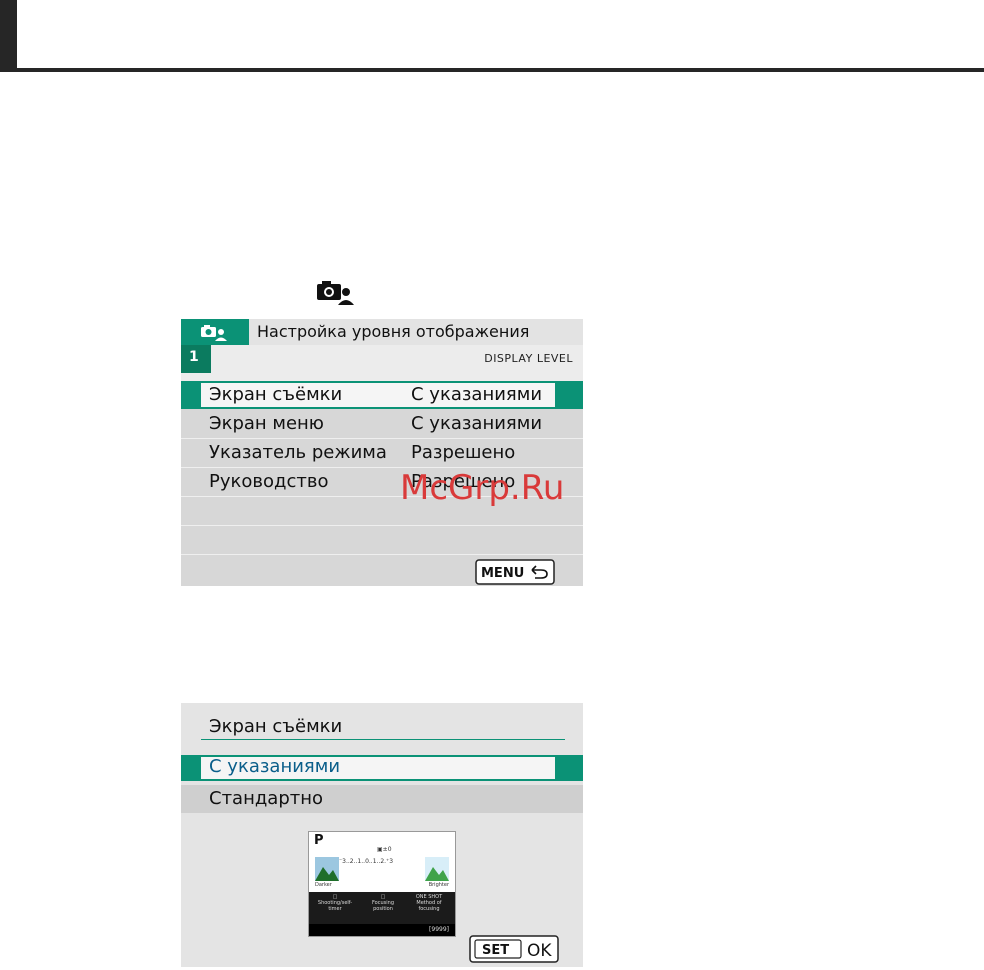  What do you see at coordinates (319, 840) in the screenshot?
I see `preview-mode: P` at bounding box center [319, 840].